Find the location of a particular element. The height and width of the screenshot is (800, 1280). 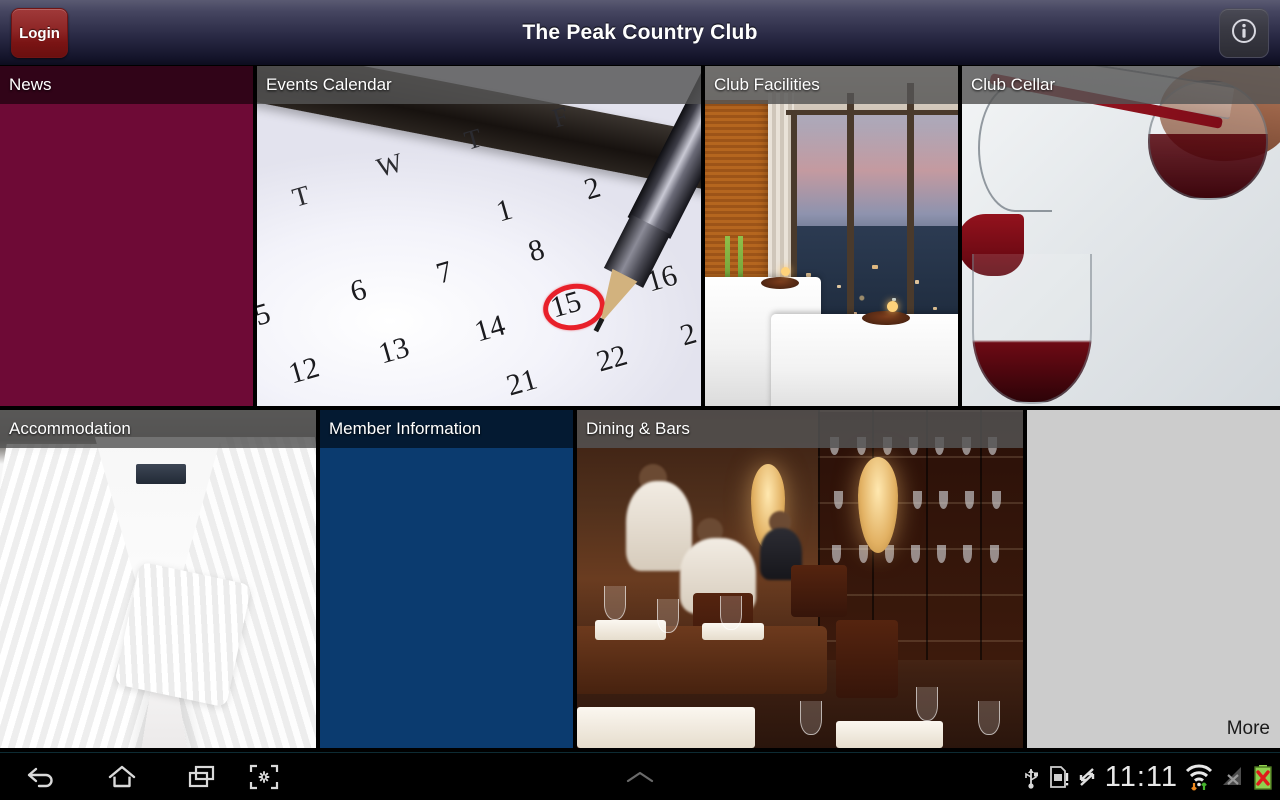

info-button is located at coordinates (1244, 33).